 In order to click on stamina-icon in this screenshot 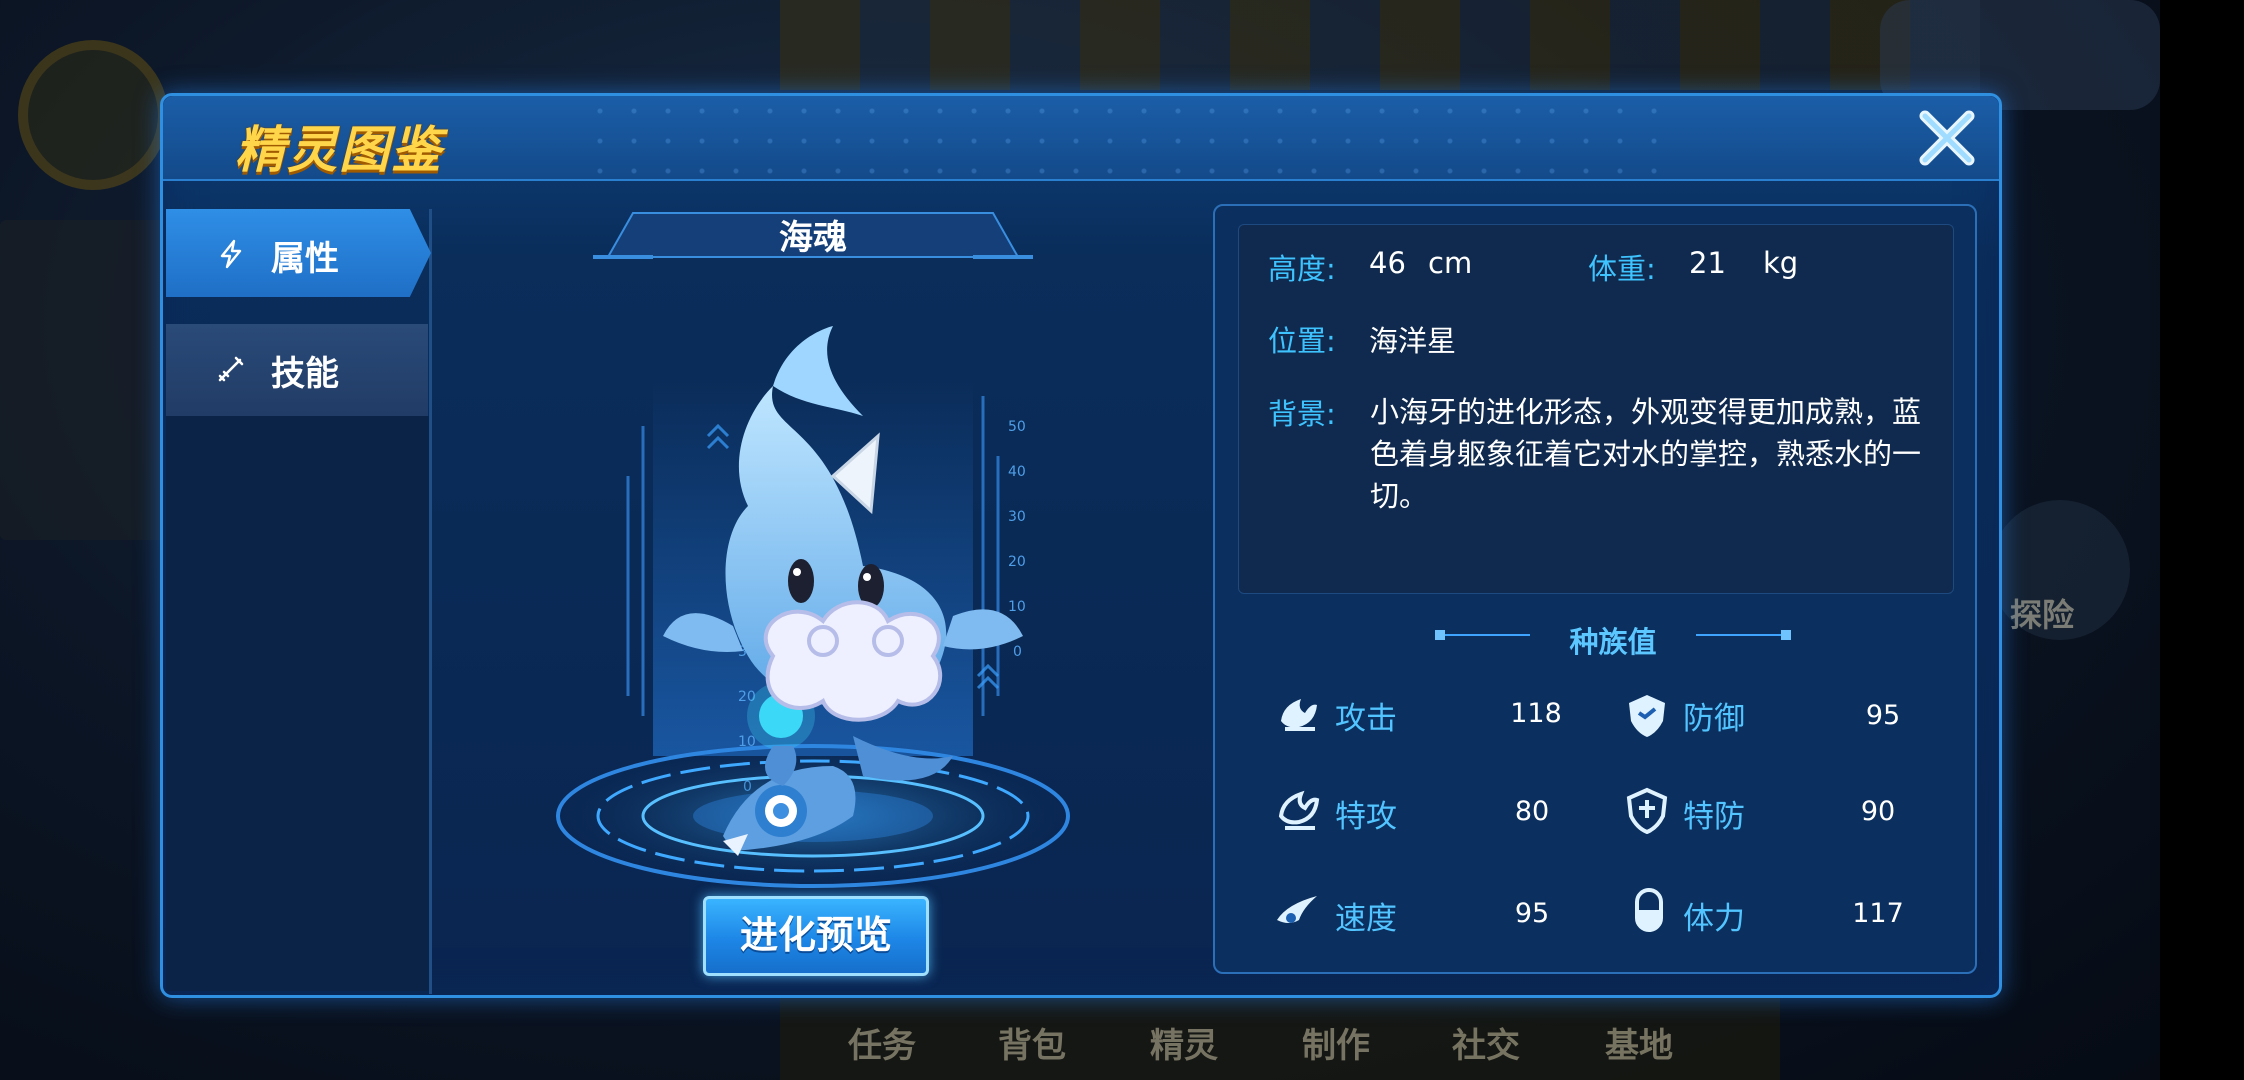, I will do `click(1649, 910)`.